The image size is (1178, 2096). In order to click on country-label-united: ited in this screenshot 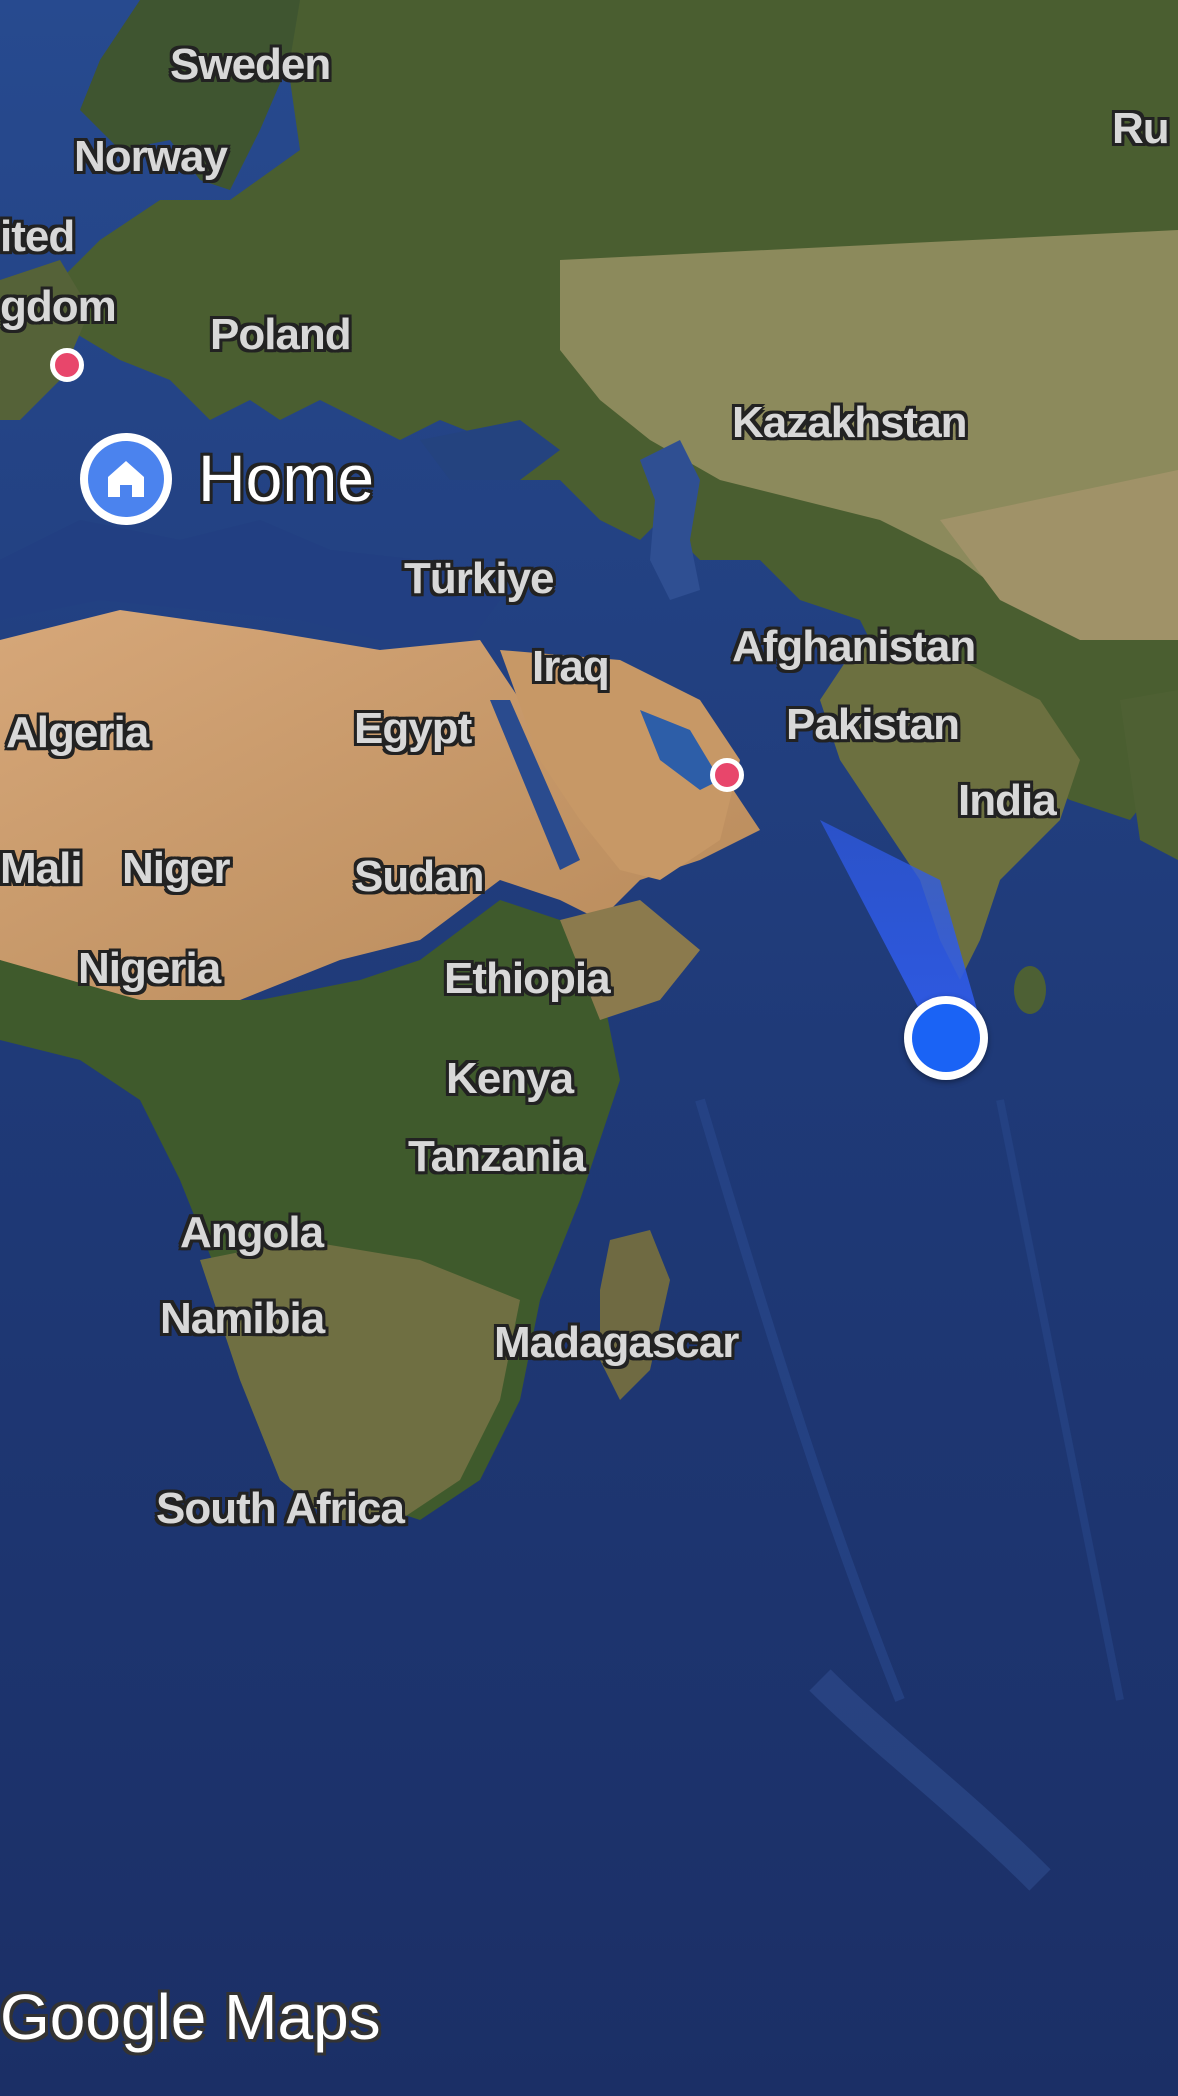, I will do `click(37, 236)`.